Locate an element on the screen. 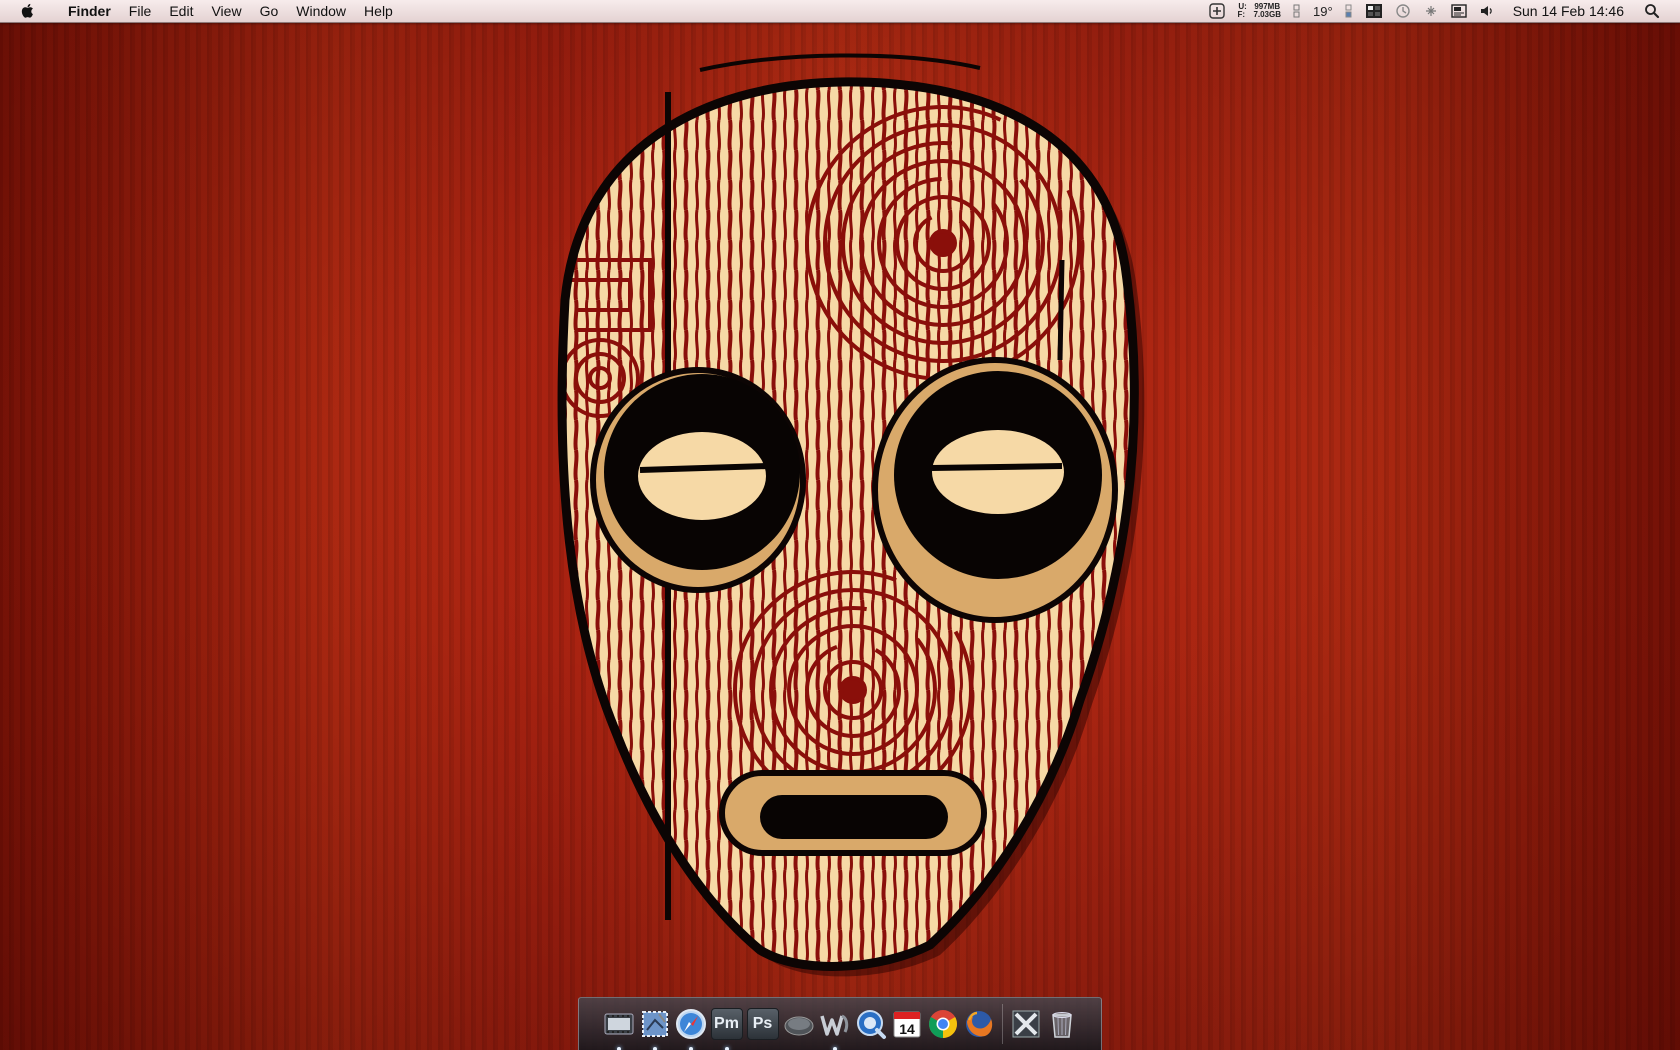  menu-go: Go is located at coordinates (269, 11).